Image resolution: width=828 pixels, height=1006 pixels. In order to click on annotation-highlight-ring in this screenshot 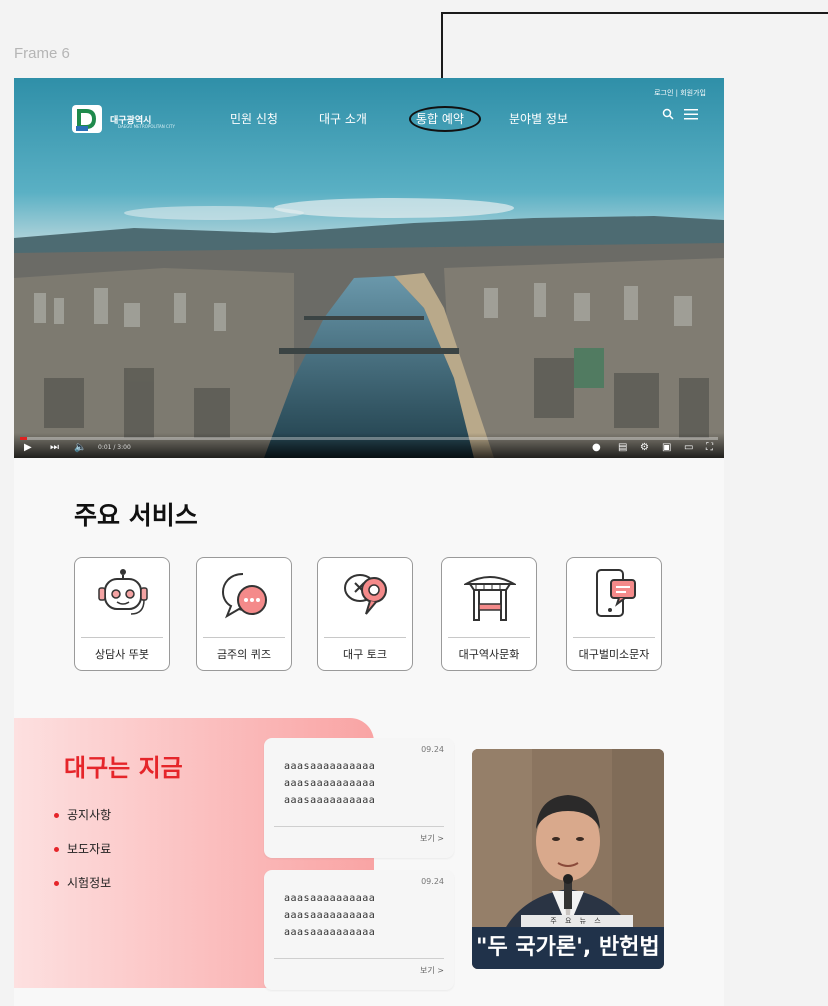, I will do `click(445, 119)`.